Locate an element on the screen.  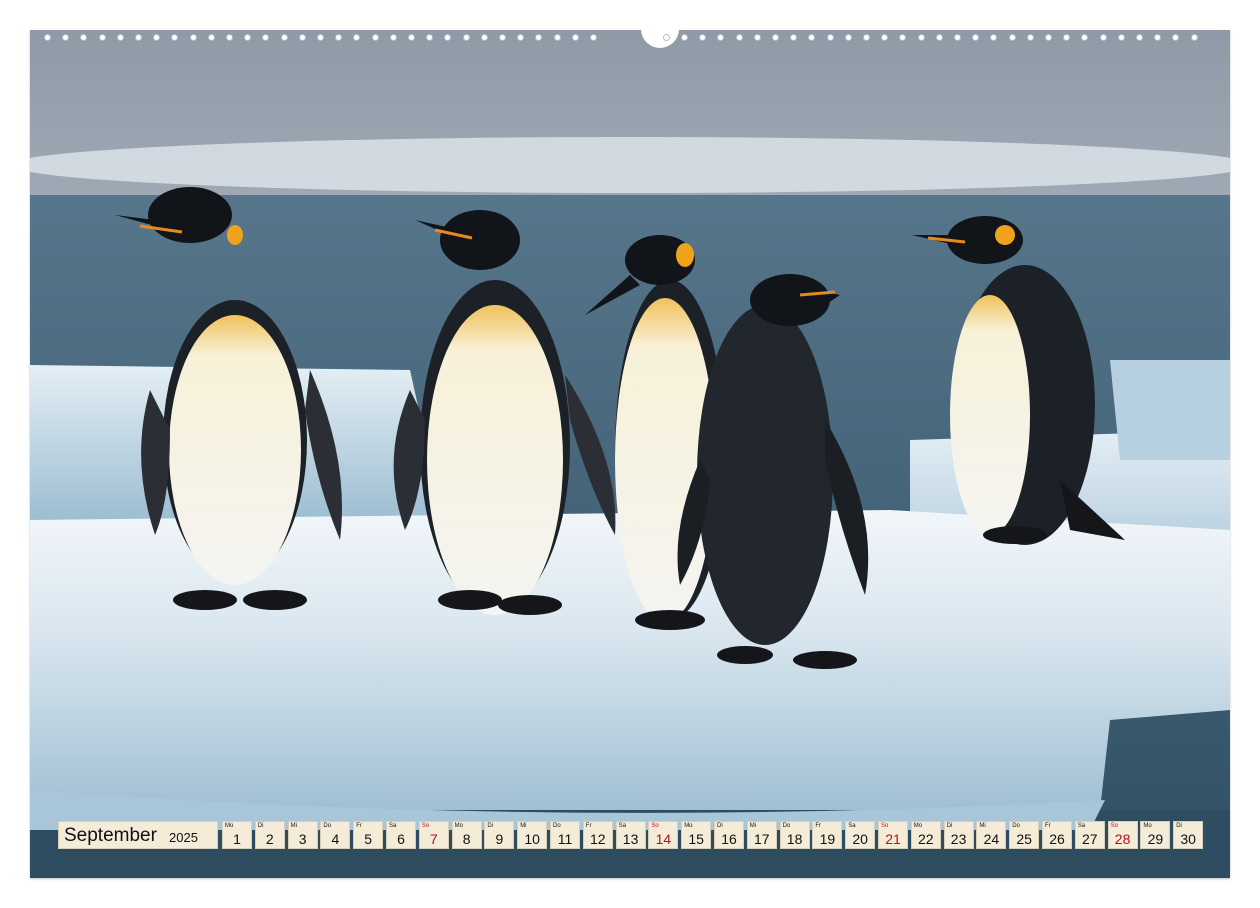
calendar-day: Mi 17 is located at coordinates (761, 835).